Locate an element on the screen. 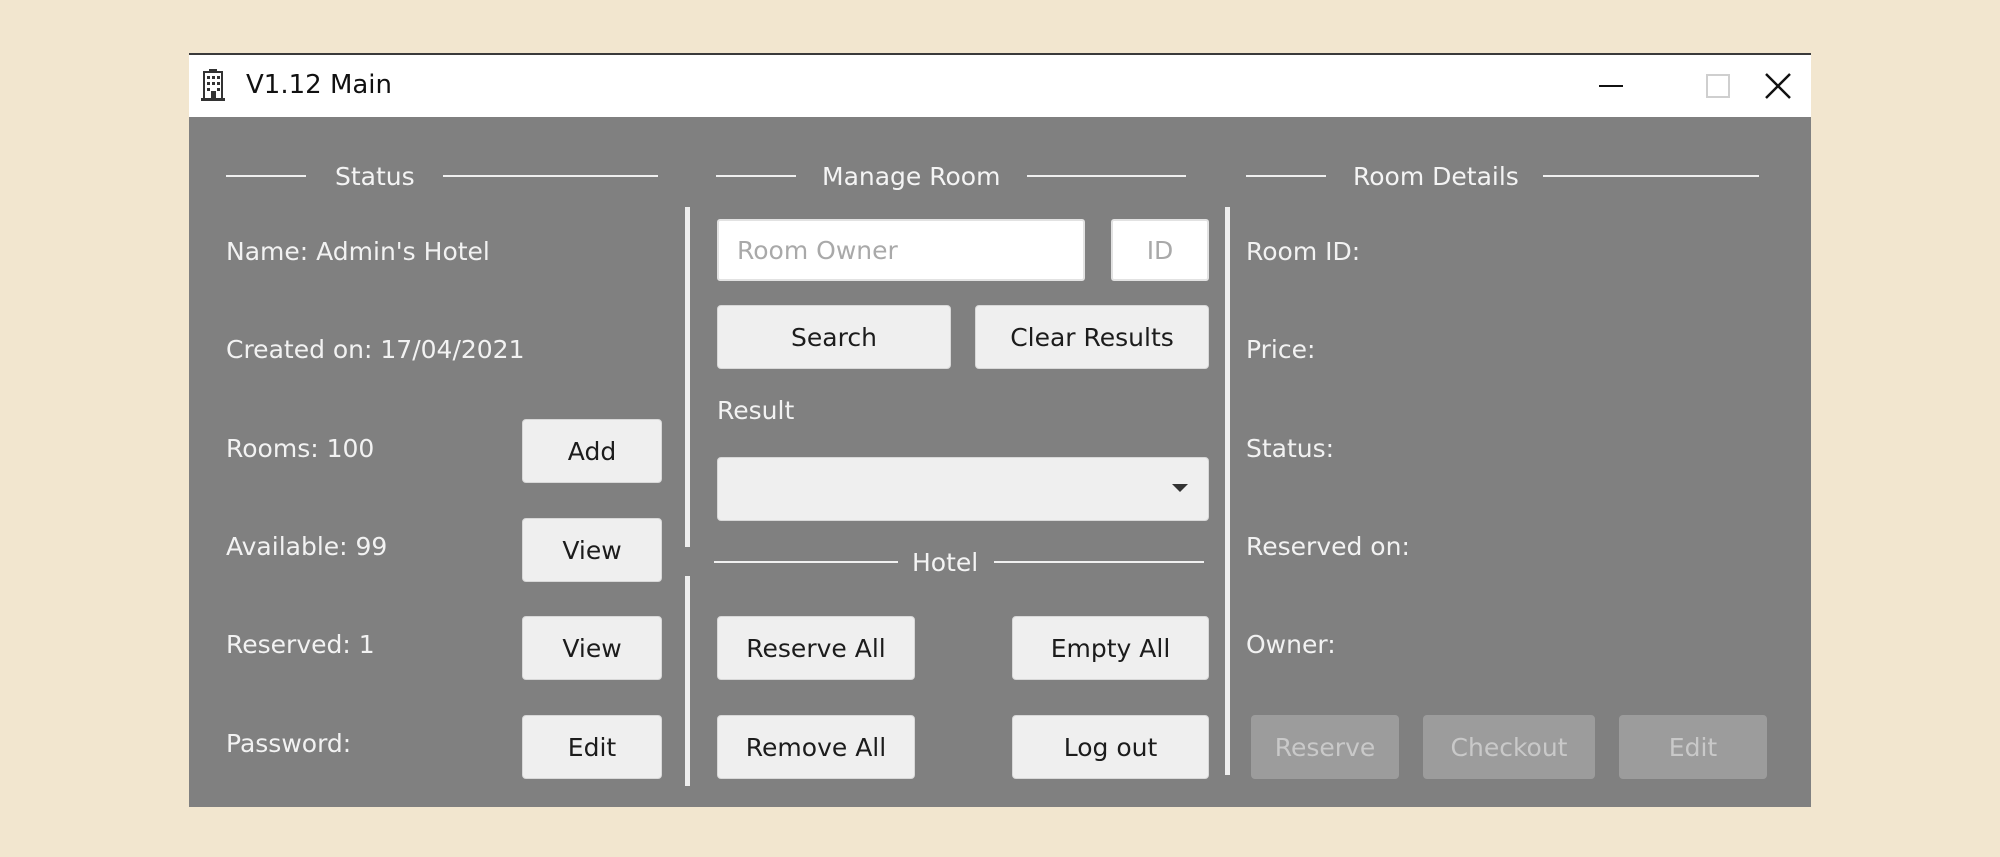  reserve-all-button: Reserve All is located at coordinates (816, 648).